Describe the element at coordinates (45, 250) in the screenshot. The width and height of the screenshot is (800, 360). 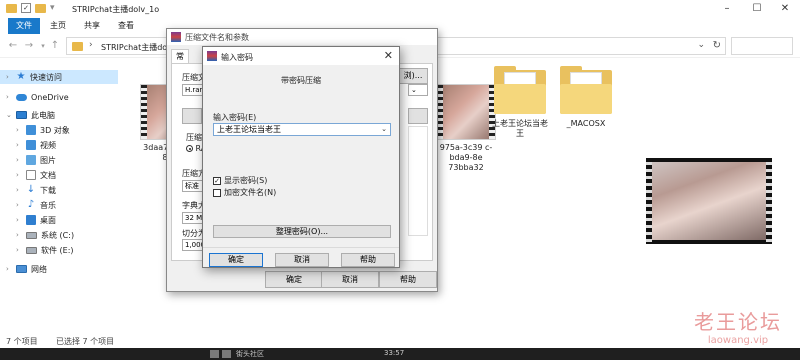
I see `sidebar-item-drive-e: › 软件 (E:)` at that location.